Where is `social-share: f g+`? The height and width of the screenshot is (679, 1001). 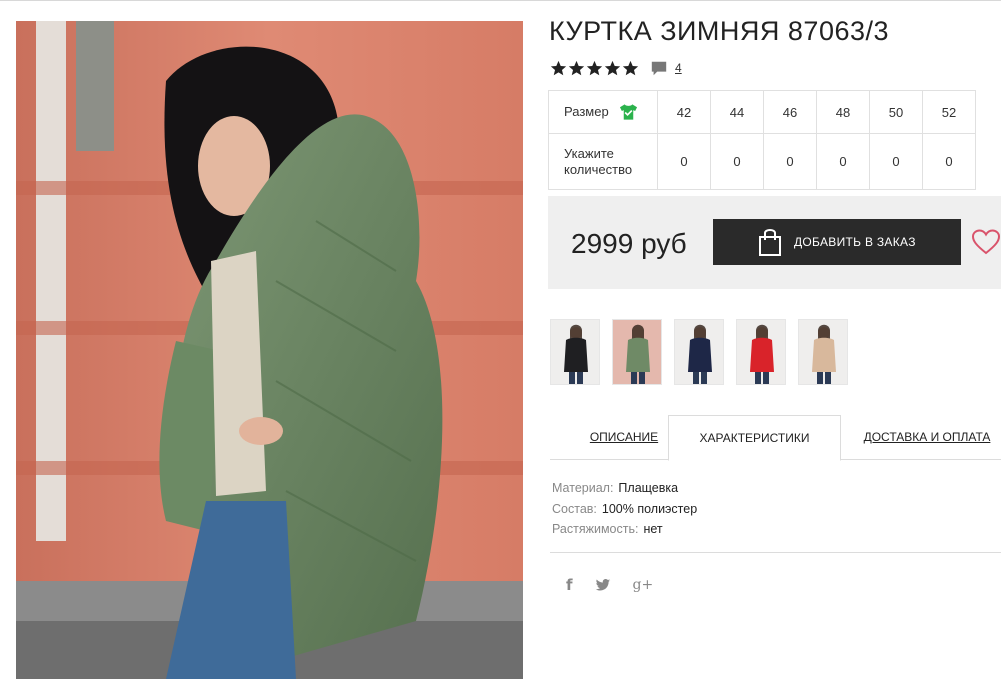
social-share: f g+ is located at coordinates (620, 585).